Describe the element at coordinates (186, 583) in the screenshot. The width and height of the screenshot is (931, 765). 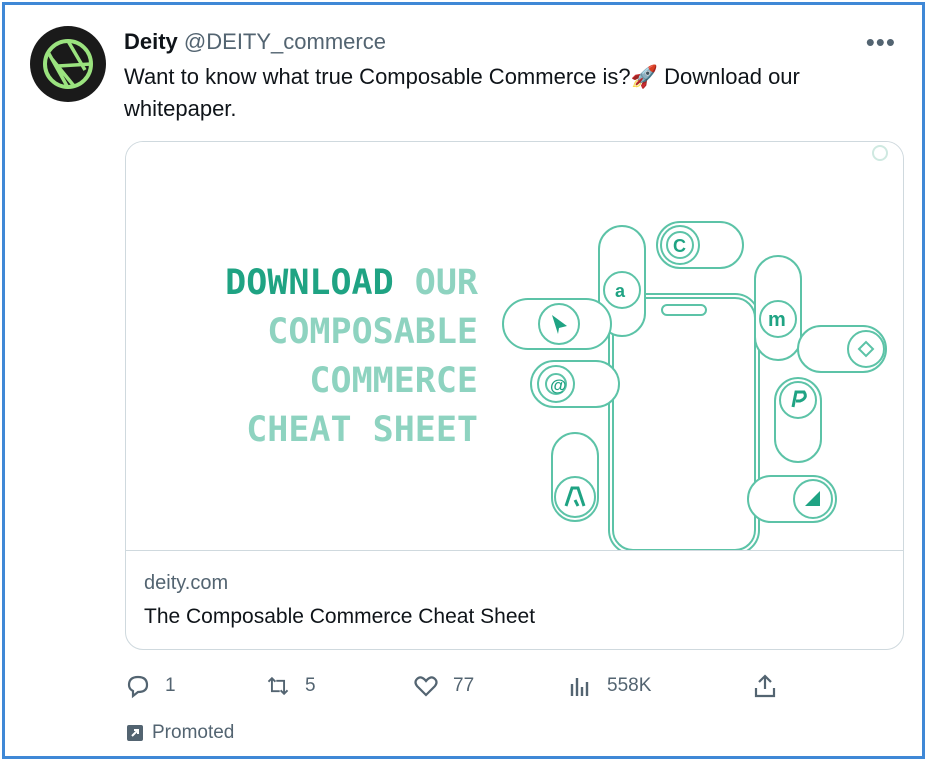
I see `card-domain: deity.com` at that location.